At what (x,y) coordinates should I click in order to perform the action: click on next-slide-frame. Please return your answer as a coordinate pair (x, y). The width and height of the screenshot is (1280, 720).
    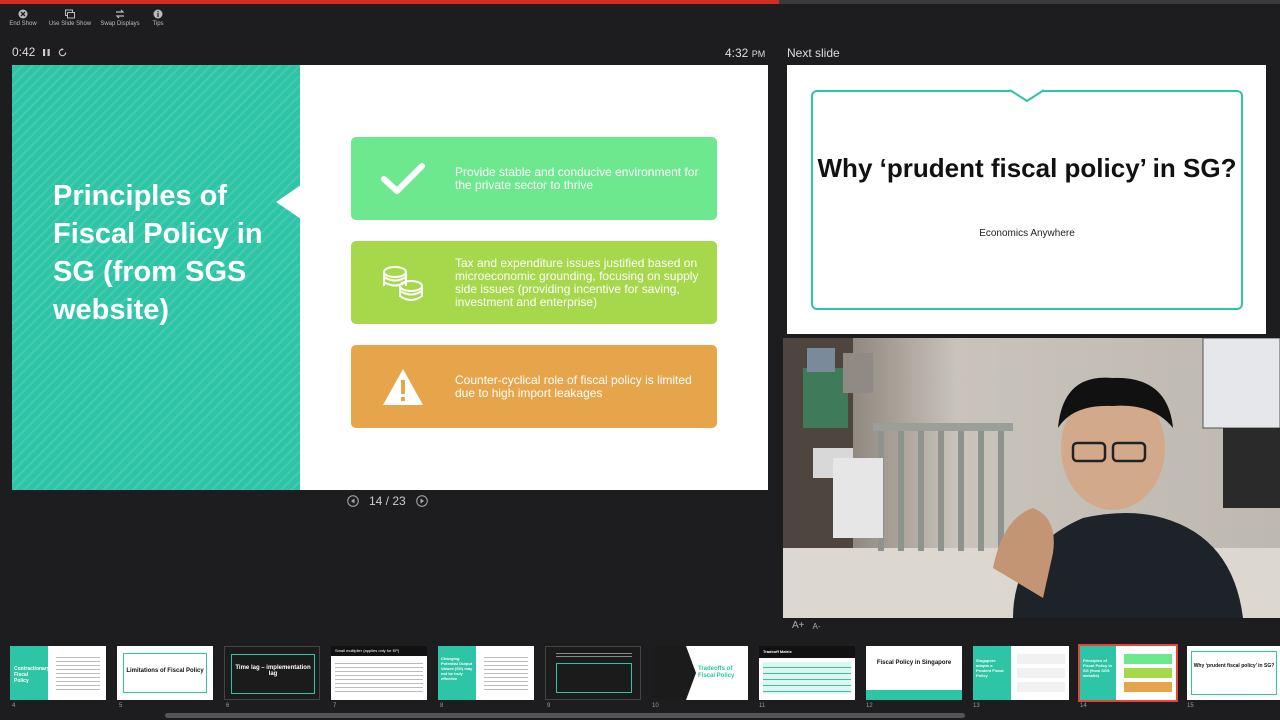
    Looking at the image, I should click on (1027, 200).